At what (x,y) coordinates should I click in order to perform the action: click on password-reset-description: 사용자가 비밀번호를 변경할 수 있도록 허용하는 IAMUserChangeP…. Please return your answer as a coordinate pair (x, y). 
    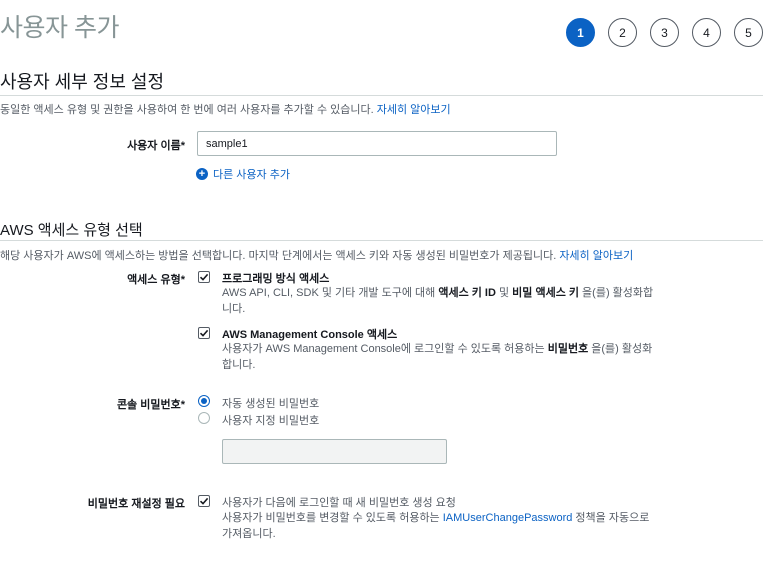
    Looking at the image, I should click on (436, 526).